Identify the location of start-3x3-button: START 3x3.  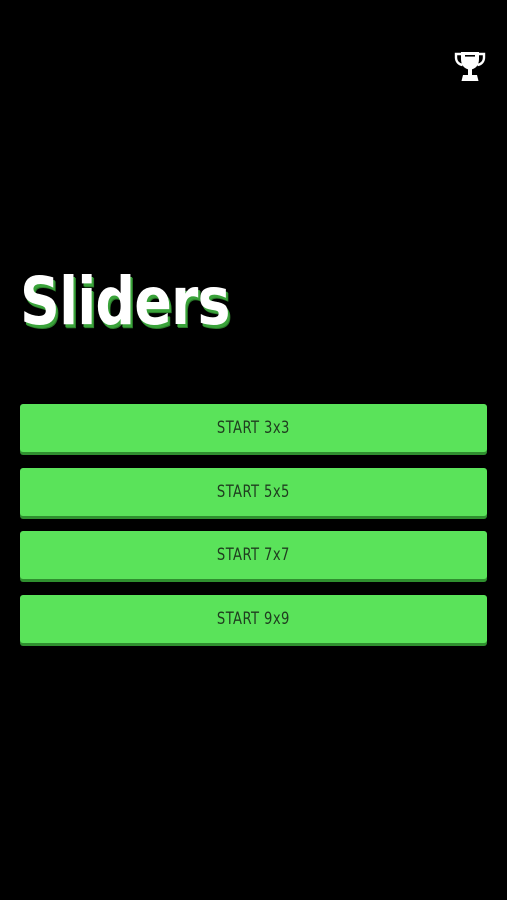
(253, 428).